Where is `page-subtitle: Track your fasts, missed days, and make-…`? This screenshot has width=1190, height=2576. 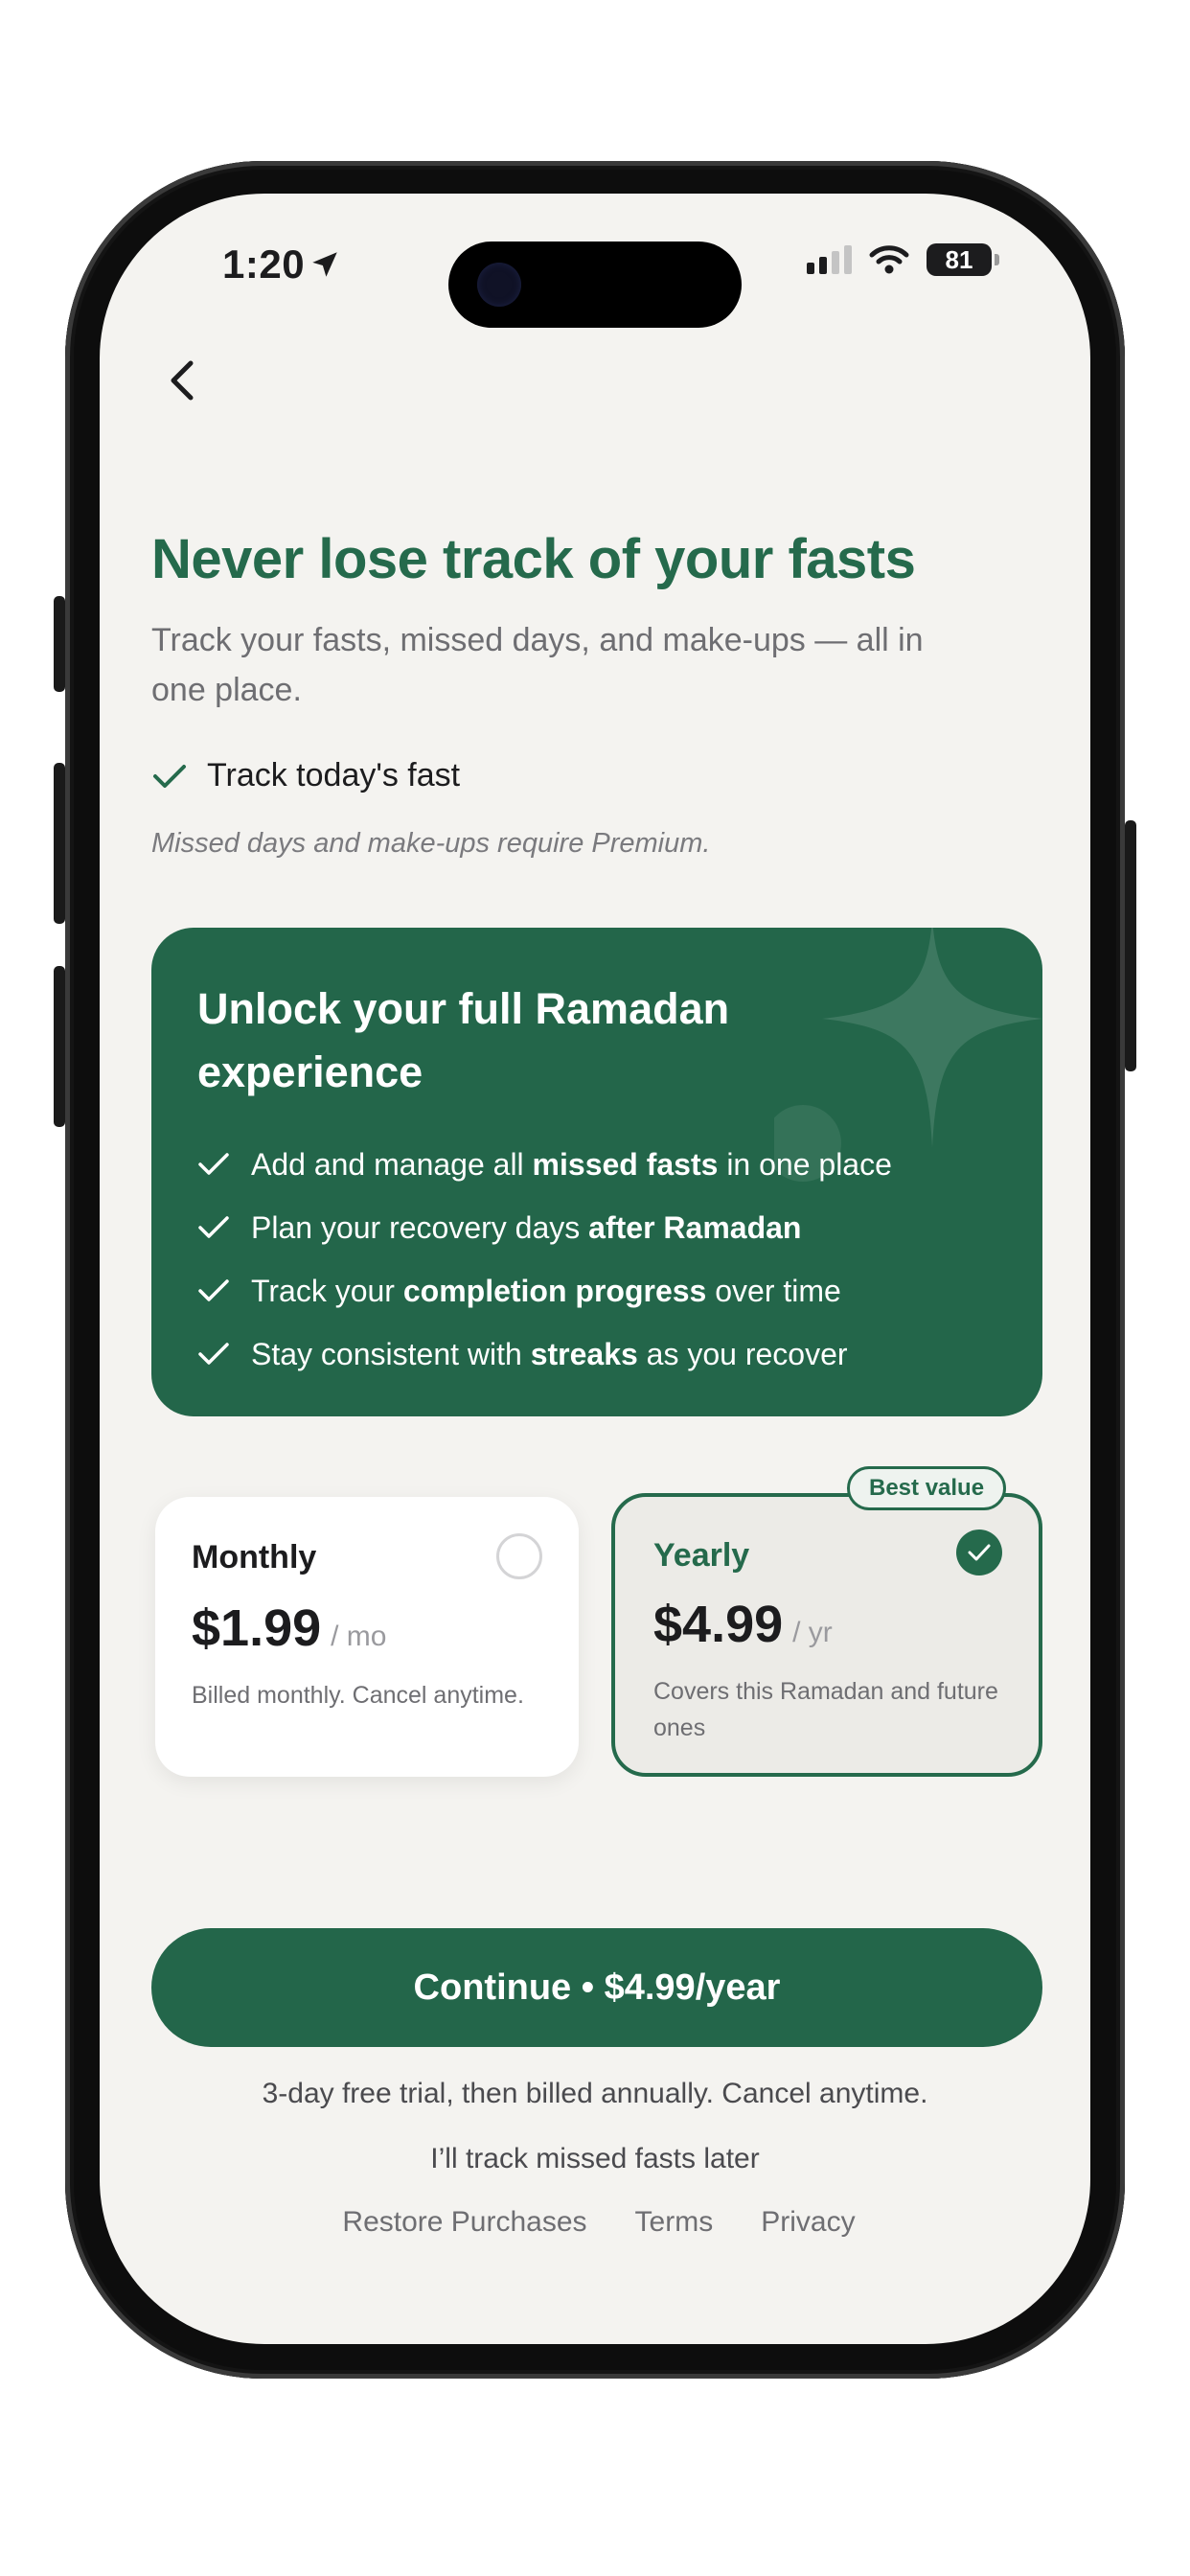
page-subtitle: Track your fasts, missed days, and make-… is located at coordinates (538, 665).